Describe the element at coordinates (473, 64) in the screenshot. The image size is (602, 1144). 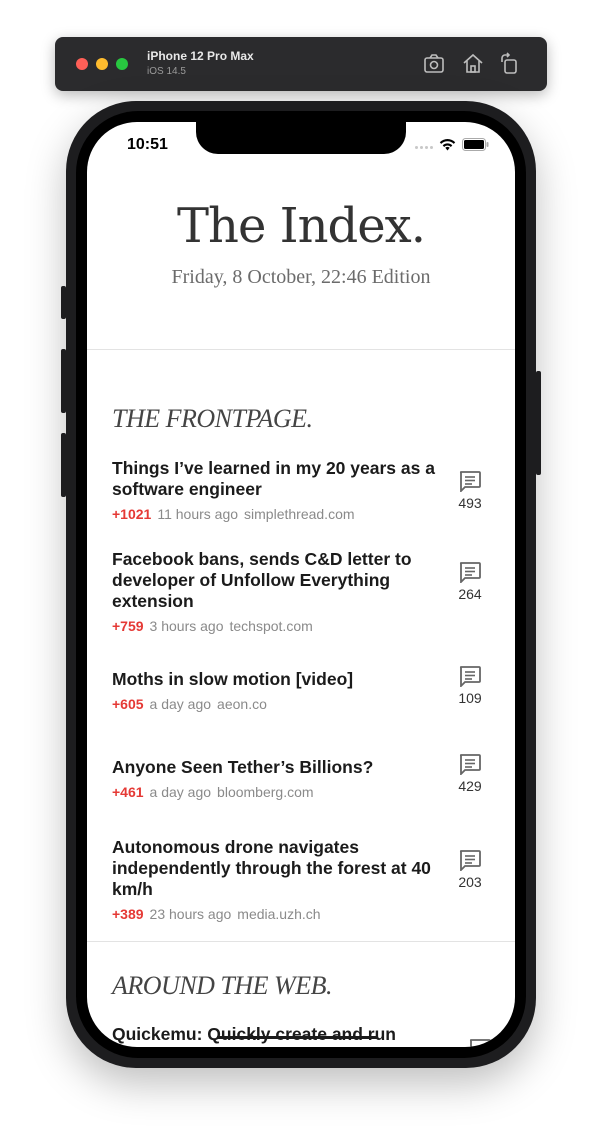
I see `home-icon` at that location.